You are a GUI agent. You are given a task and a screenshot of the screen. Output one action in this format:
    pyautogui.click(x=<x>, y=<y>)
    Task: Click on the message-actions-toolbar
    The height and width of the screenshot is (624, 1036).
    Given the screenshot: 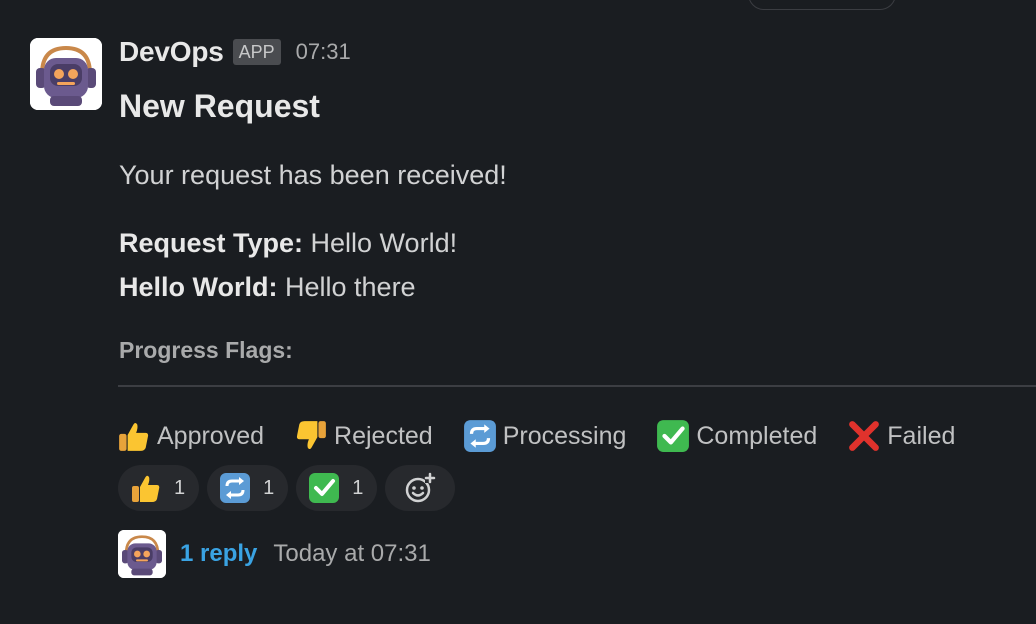 What is the action you would take?
    pyautogui.click(x=822, y=5)
    